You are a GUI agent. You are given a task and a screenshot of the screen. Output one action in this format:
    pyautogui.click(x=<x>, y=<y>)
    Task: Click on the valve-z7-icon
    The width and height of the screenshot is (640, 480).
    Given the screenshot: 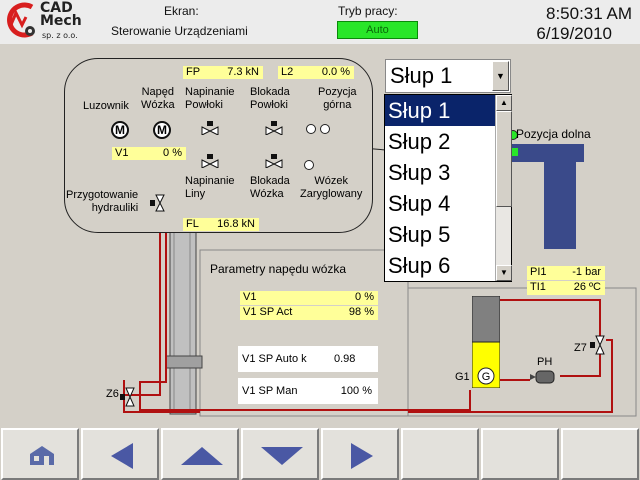 What is the action you would take?
    pyautogui.click(x=598, y=345)
    